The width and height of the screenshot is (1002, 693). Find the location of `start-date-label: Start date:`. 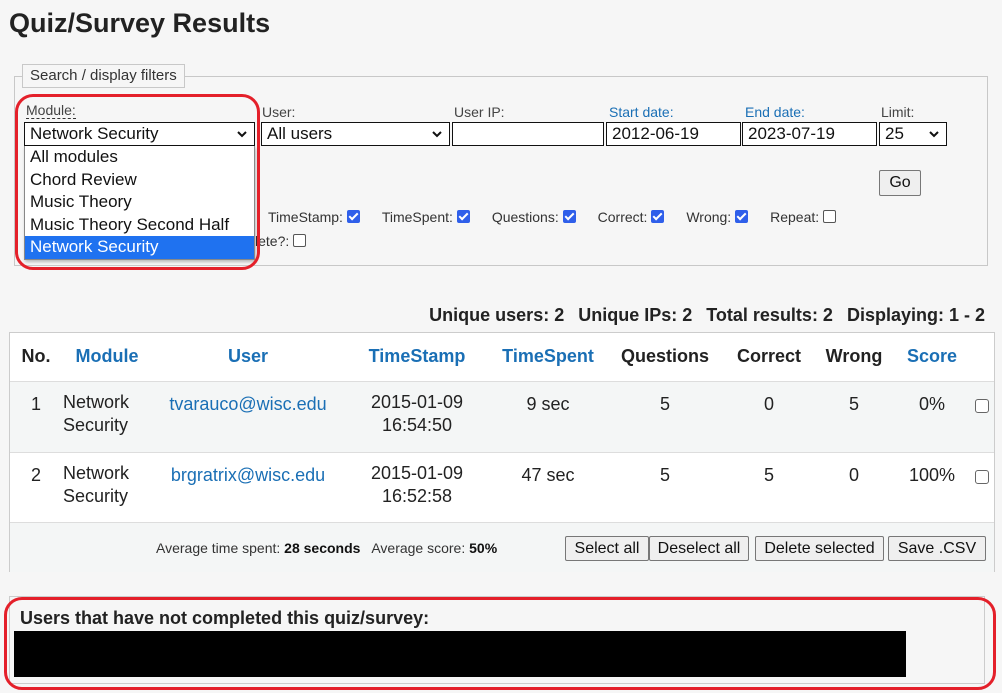

start-date-label: Start date: is located at coordinates (641, 112).